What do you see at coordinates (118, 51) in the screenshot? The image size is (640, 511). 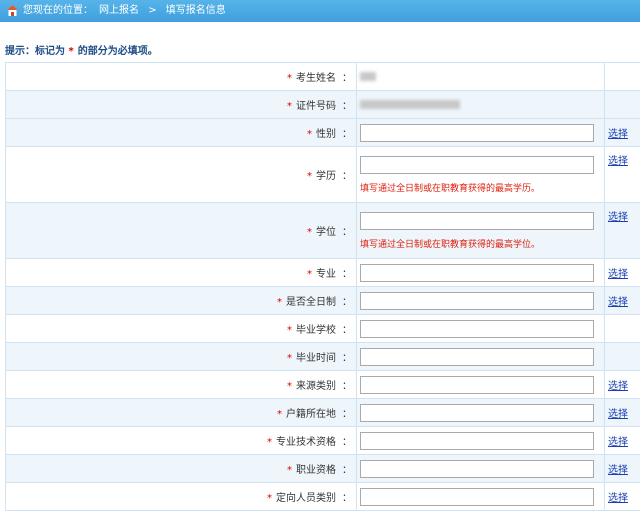 I see `hint-text-after: 的部分为必填项。` at bounding box center [118, 51].